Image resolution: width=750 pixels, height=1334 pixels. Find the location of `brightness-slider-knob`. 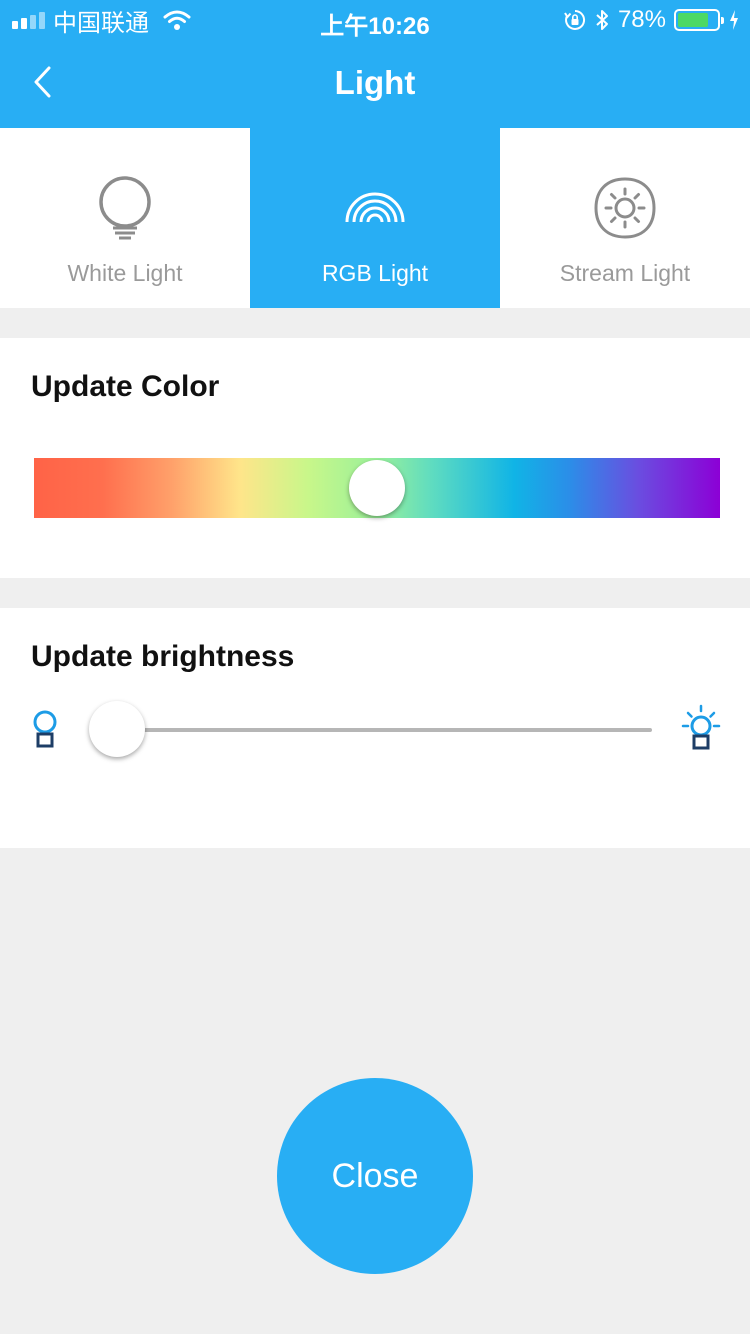

brightness-slider-knob is located at coordinates (117, 729).